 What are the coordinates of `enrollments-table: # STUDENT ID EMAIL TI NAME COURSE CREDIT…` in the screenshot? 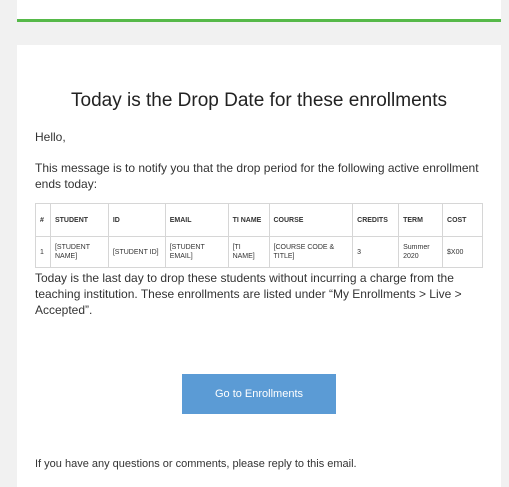 It's located at (259, 235).